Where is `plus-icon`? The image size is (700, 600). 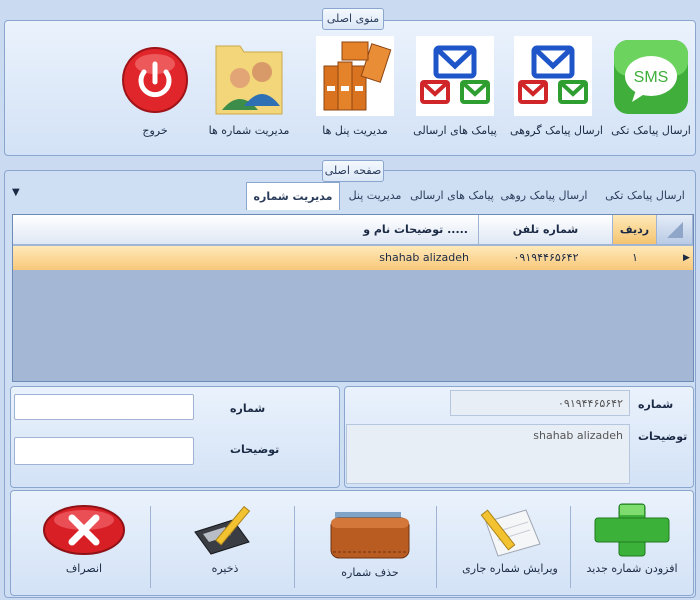 plus-icon is located at coordinates (632, 530).